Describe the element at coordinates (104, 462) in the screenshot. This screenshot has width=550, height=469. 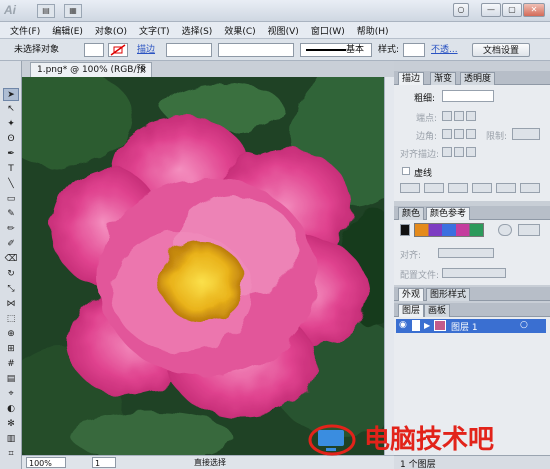
I see `artboard-number-field: 1` at that location.